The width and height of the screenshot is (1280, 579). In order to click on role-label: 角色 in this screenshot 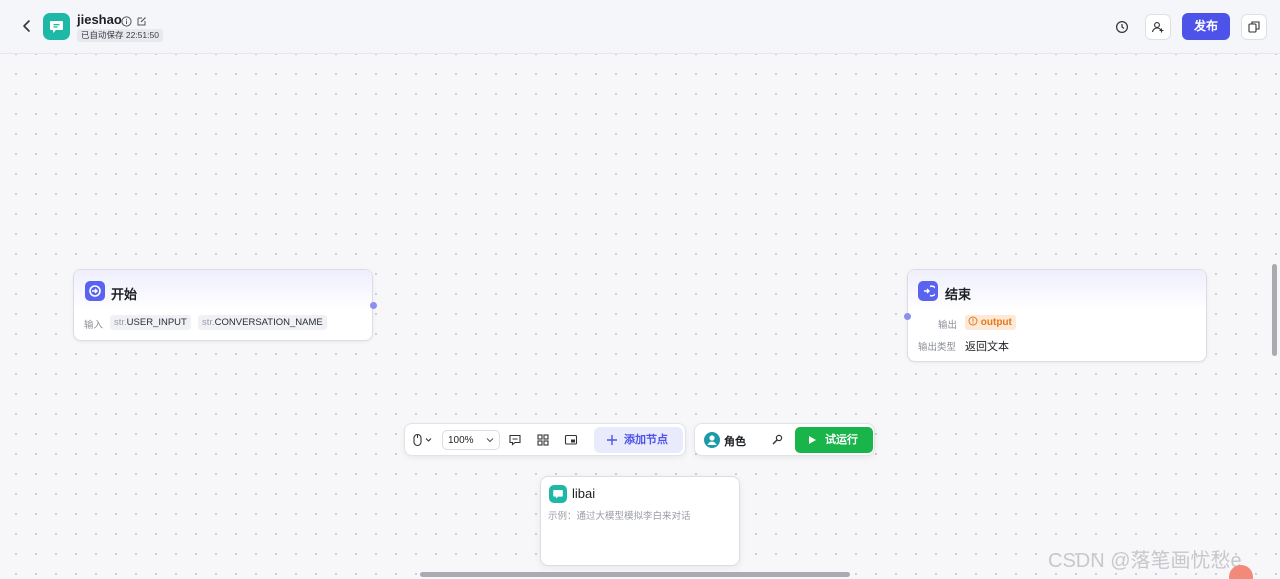, I will do `click(735, 441)`.